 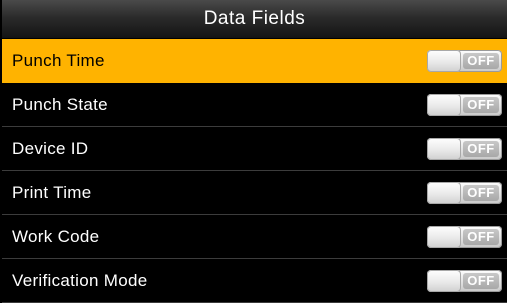 I want to click on verification-mode-toggle: OFF, so click(x=464, y=280).